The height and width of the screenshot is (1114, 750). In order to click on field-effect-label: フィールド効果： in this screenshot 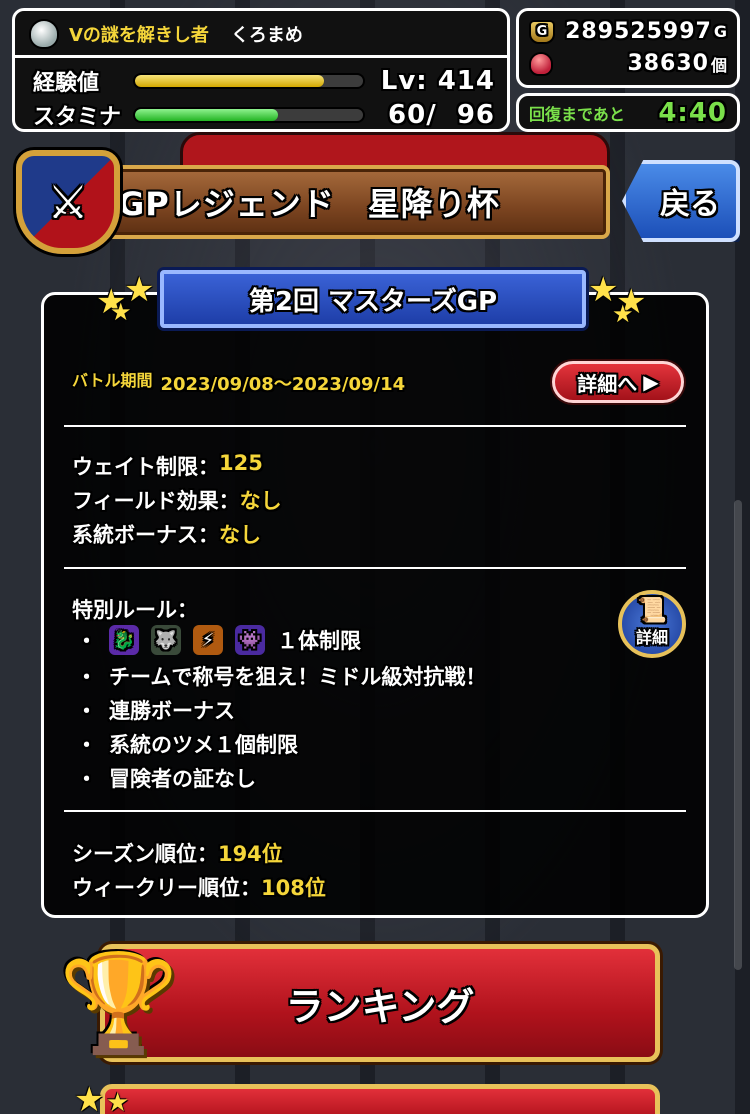, I will do `click(156, 501)`.